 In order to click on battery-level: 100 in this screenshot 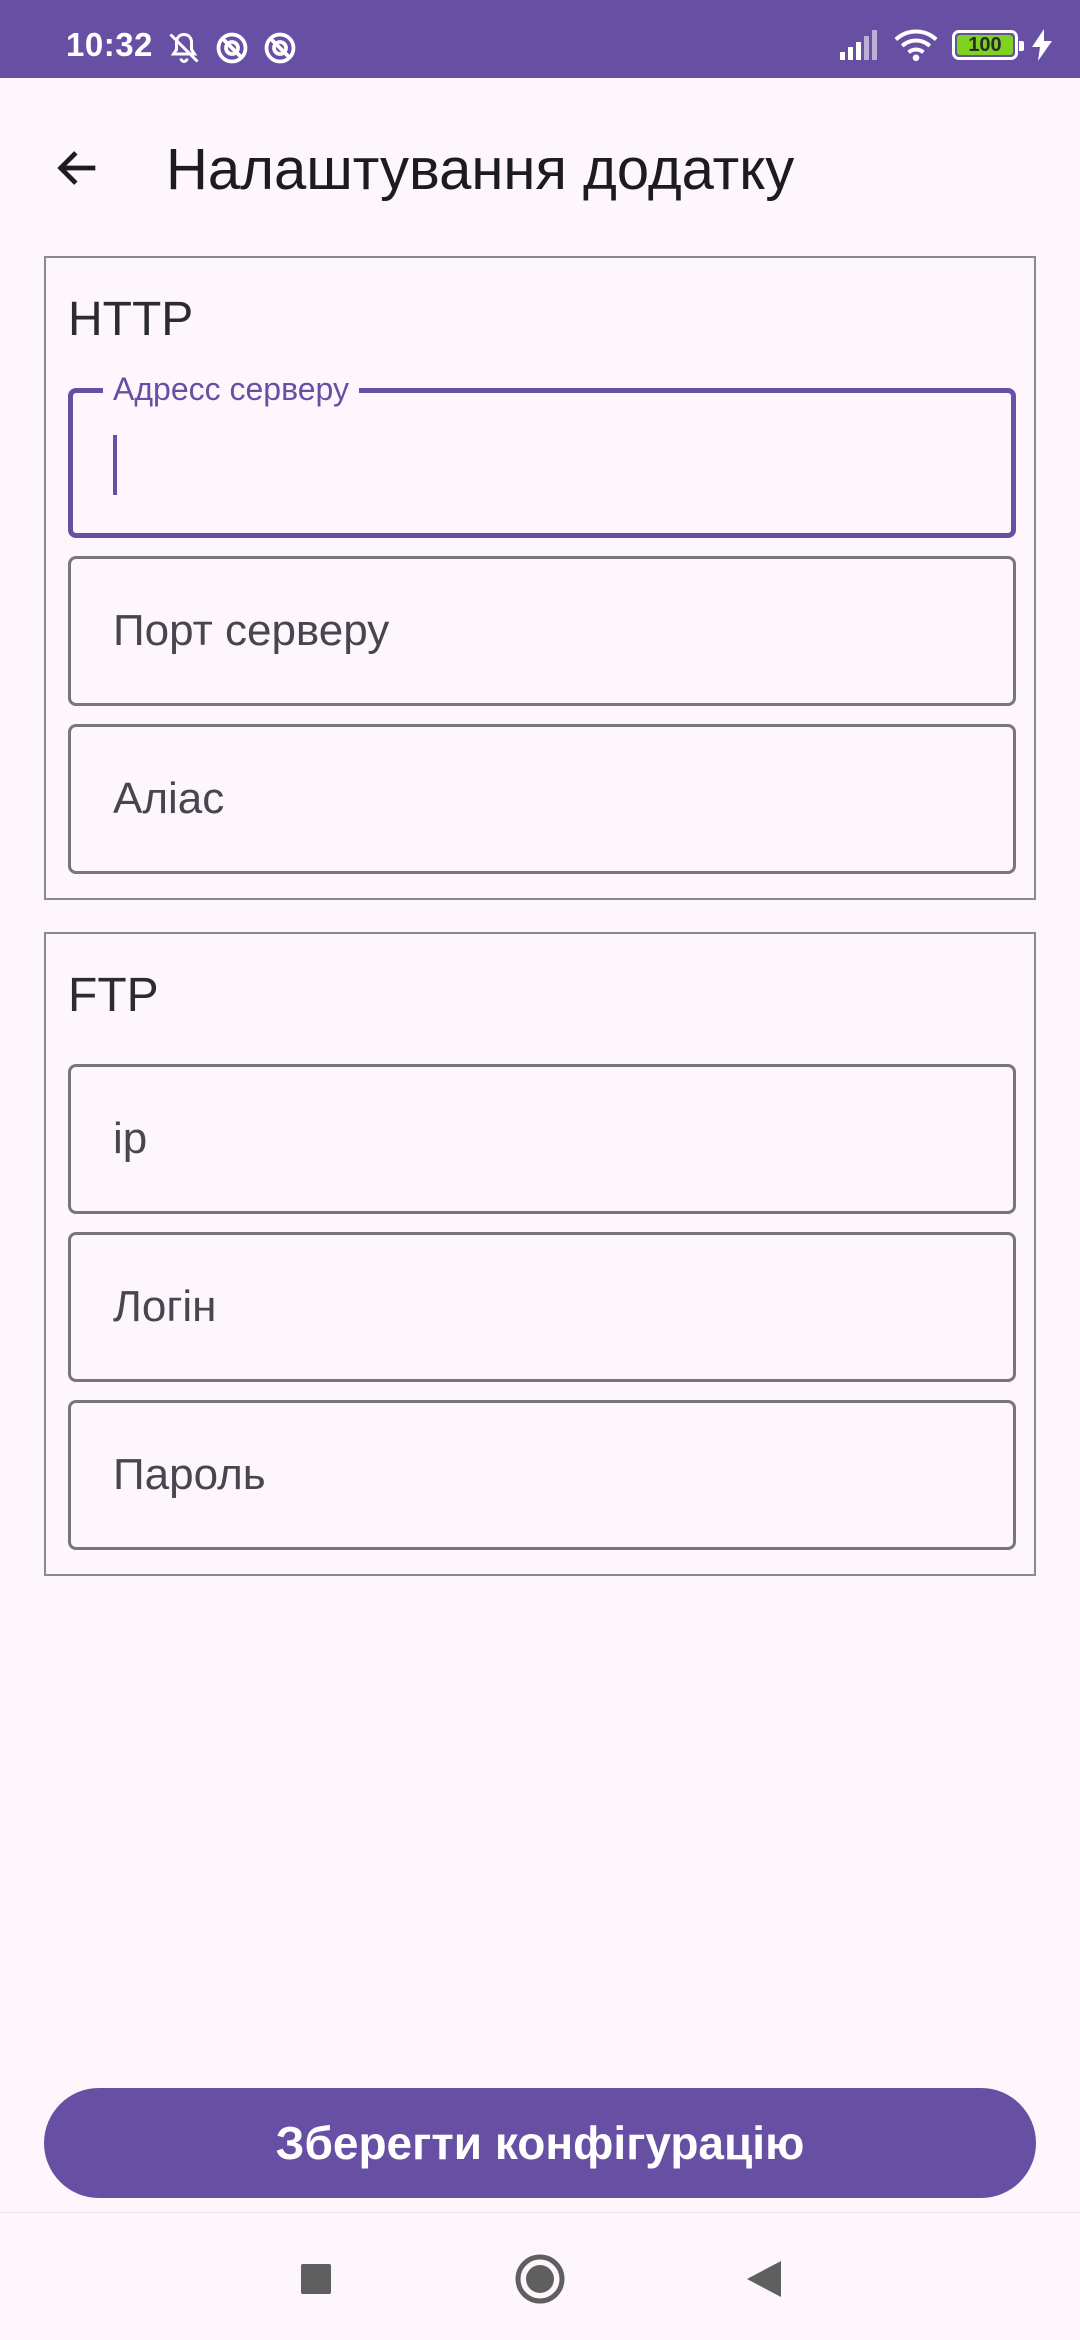, I will do `click(985, 44)`.